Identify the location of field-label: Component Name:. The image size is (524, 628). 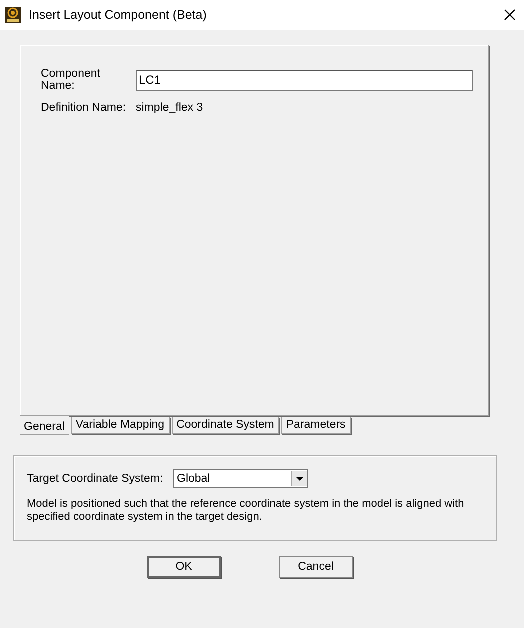
(71, 80).